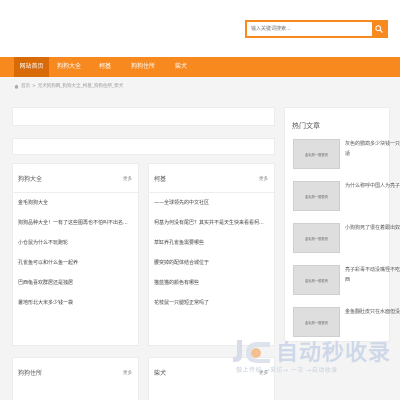  What do you see at coordinates (25, 86) in the screenshot?
I see `breadcrumb-home: 首页` at bounding box center [25, 86].